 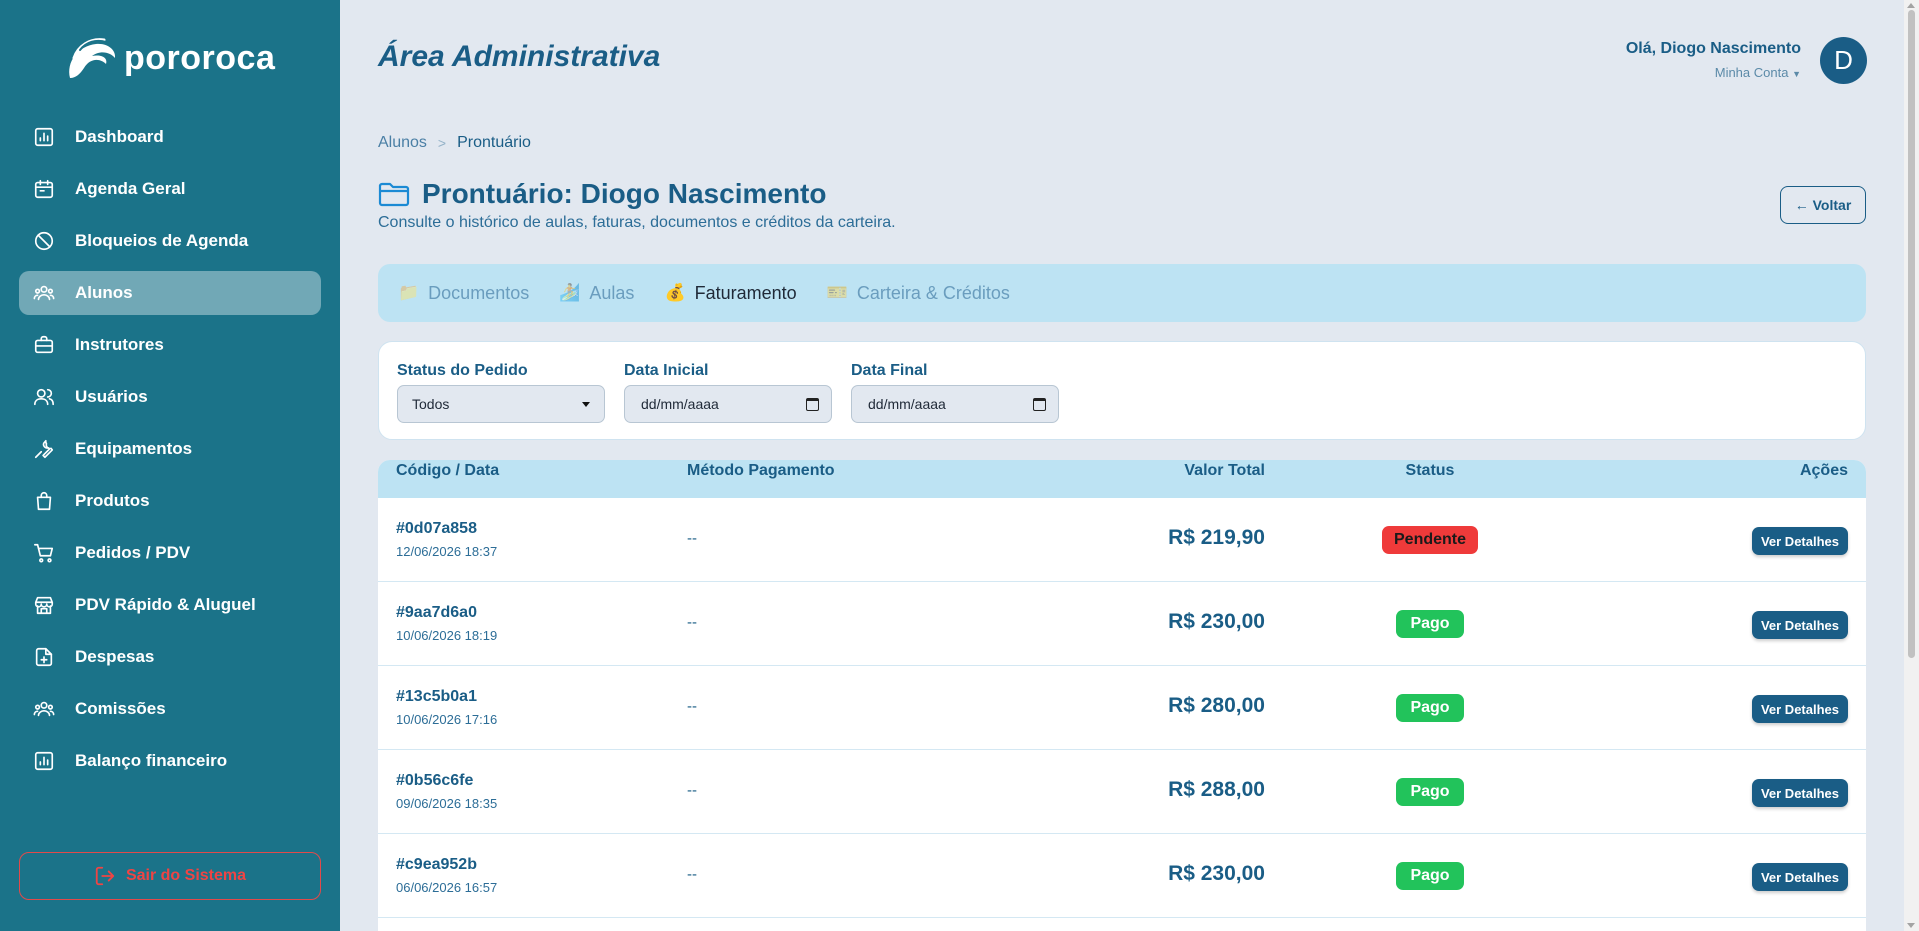 I want to click on wave-logo-icon, so click(x=92, y=58).